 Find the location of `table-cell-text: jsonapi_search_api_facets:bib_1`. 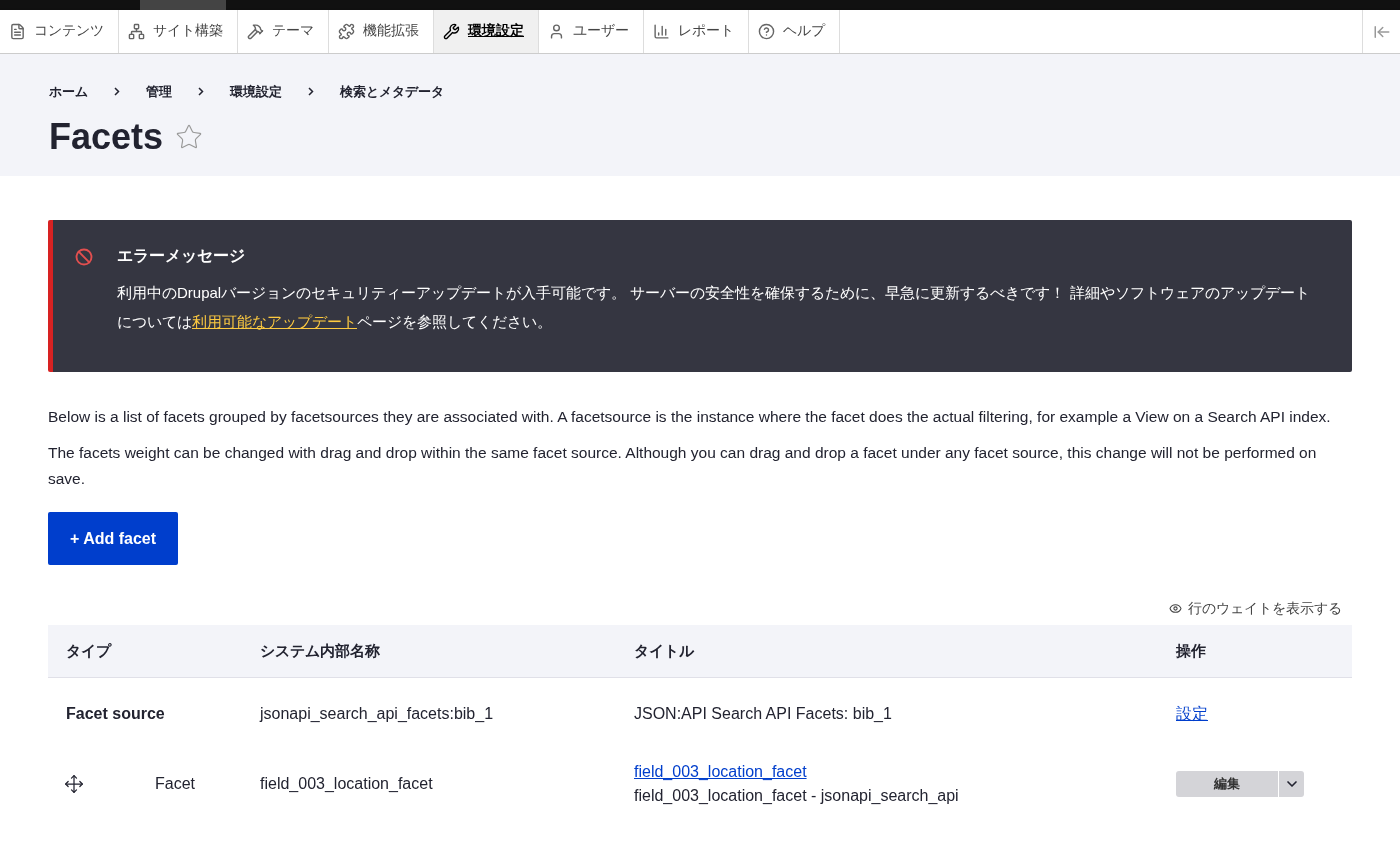

table-cell-text: jsonapi_search_api_facets:bib_1 is located at coordinates (377, 714).